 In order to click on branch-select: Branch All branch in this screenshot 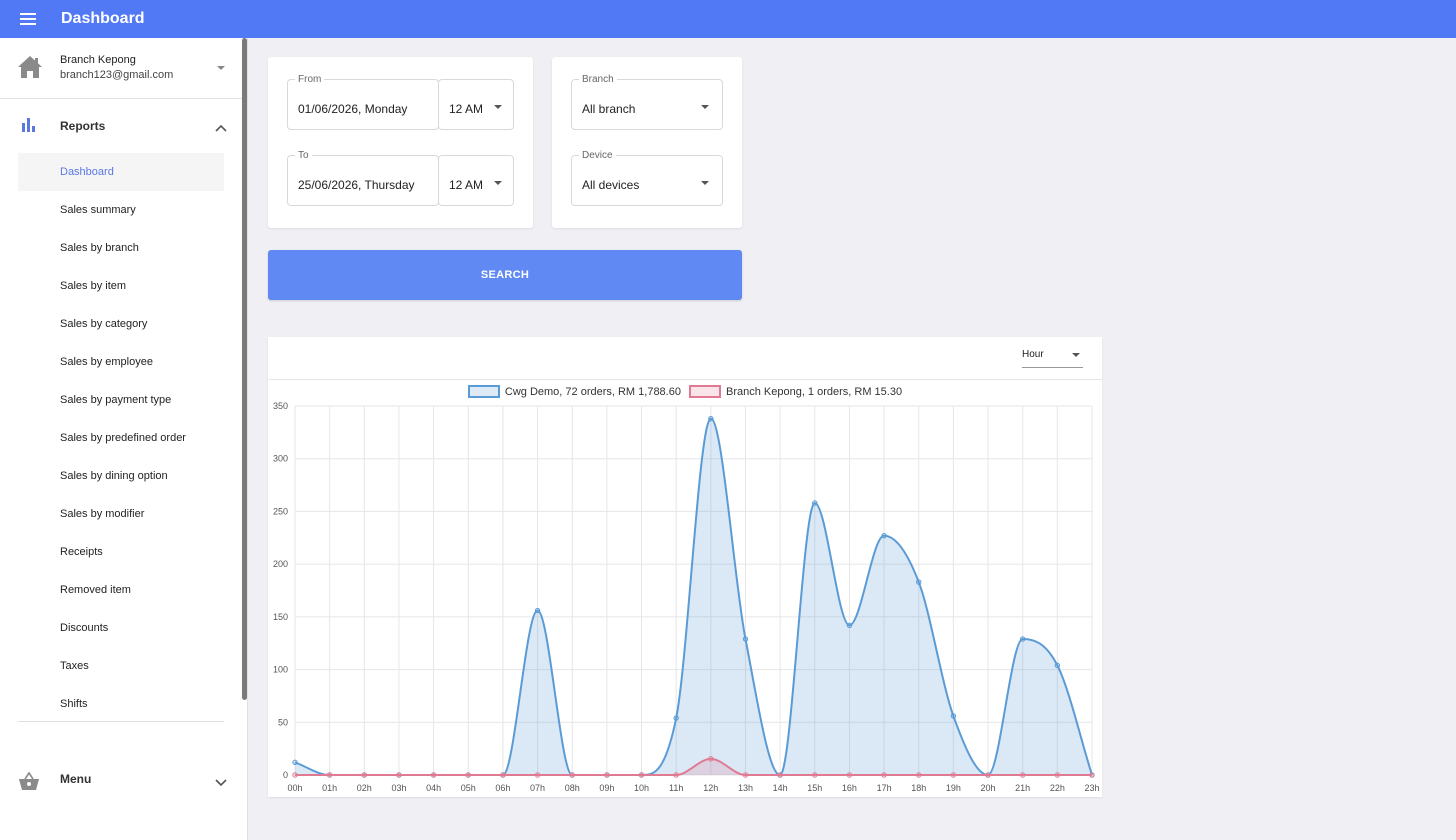, I will do `click(647, 102)`.